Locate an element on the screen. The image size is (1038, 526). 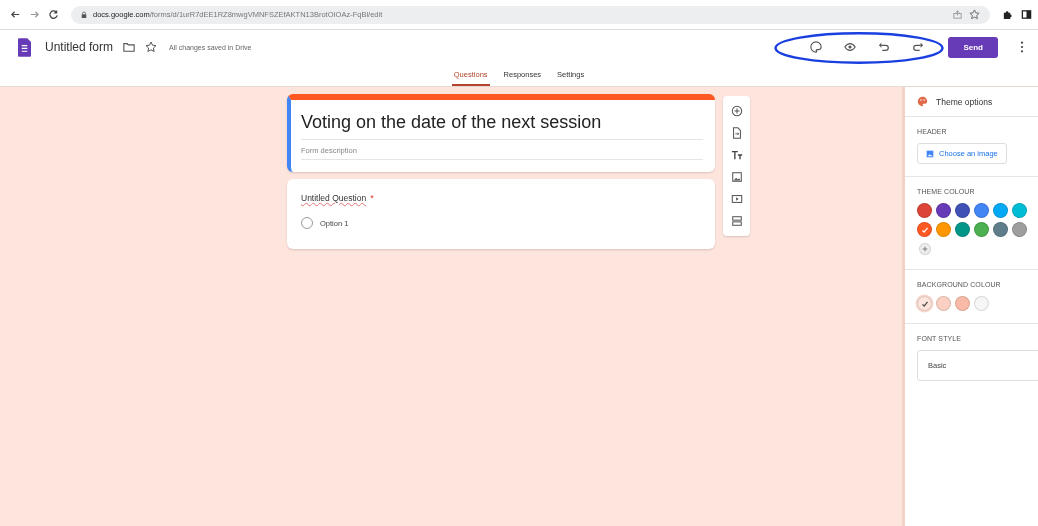
form-name: Untitled form is located at coordinates (79, 47).